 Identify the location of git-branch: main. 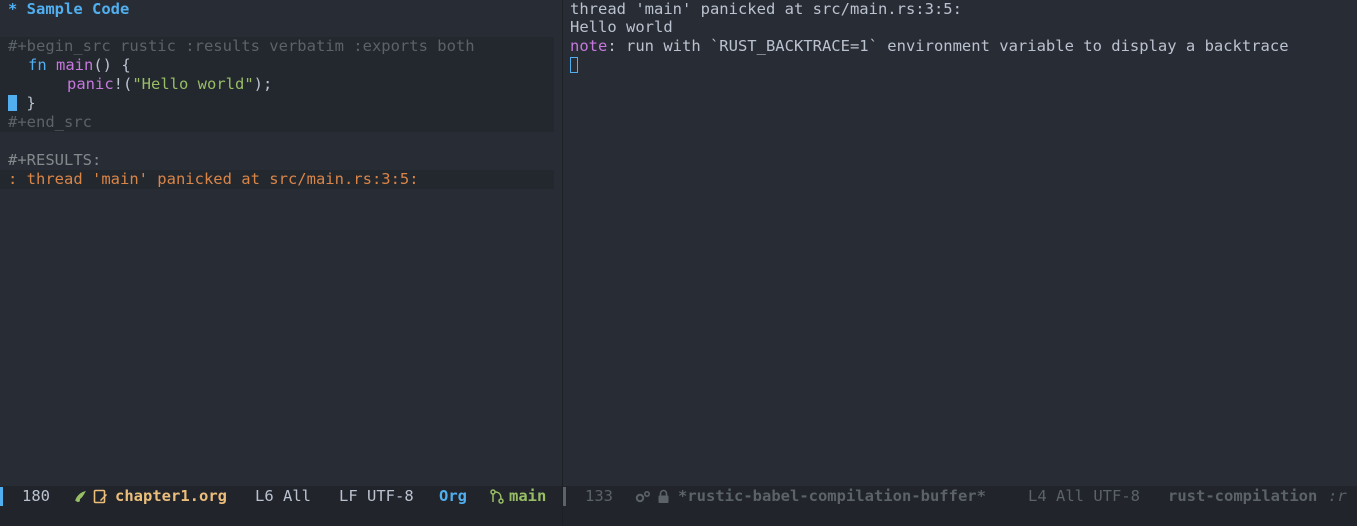
(527, 496).